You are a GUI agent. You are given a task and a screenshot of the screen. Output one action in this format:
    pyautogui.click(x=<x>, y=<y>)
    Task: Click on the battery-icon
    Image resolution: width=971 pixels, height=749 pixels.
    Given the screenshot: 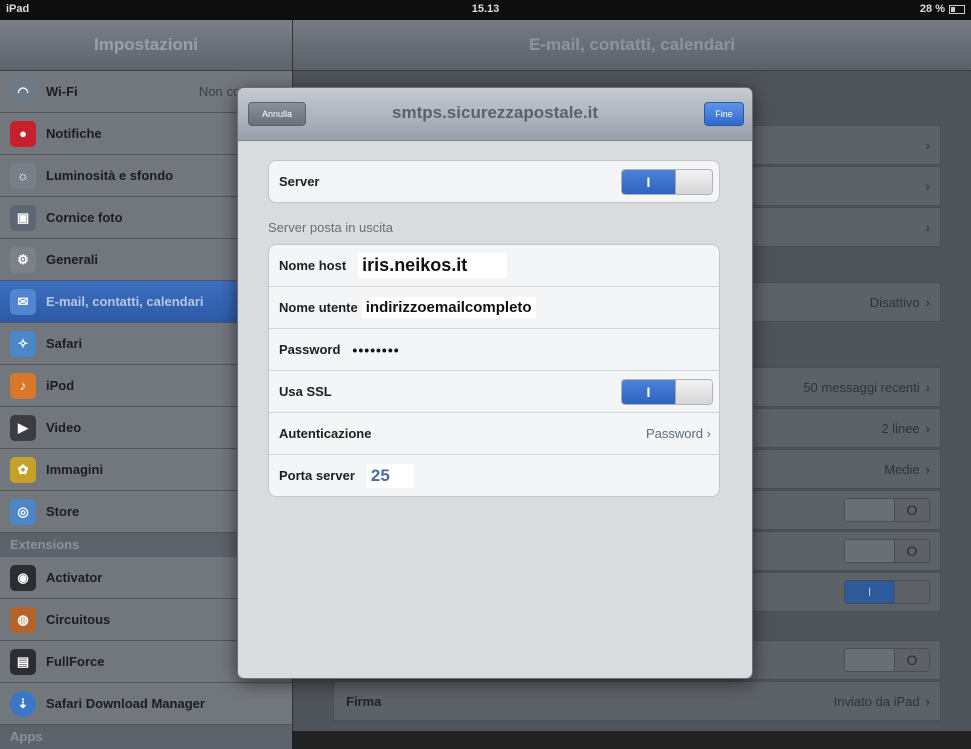 What is the action you would take?
    pyautogui.click(x=957, y=9)
    